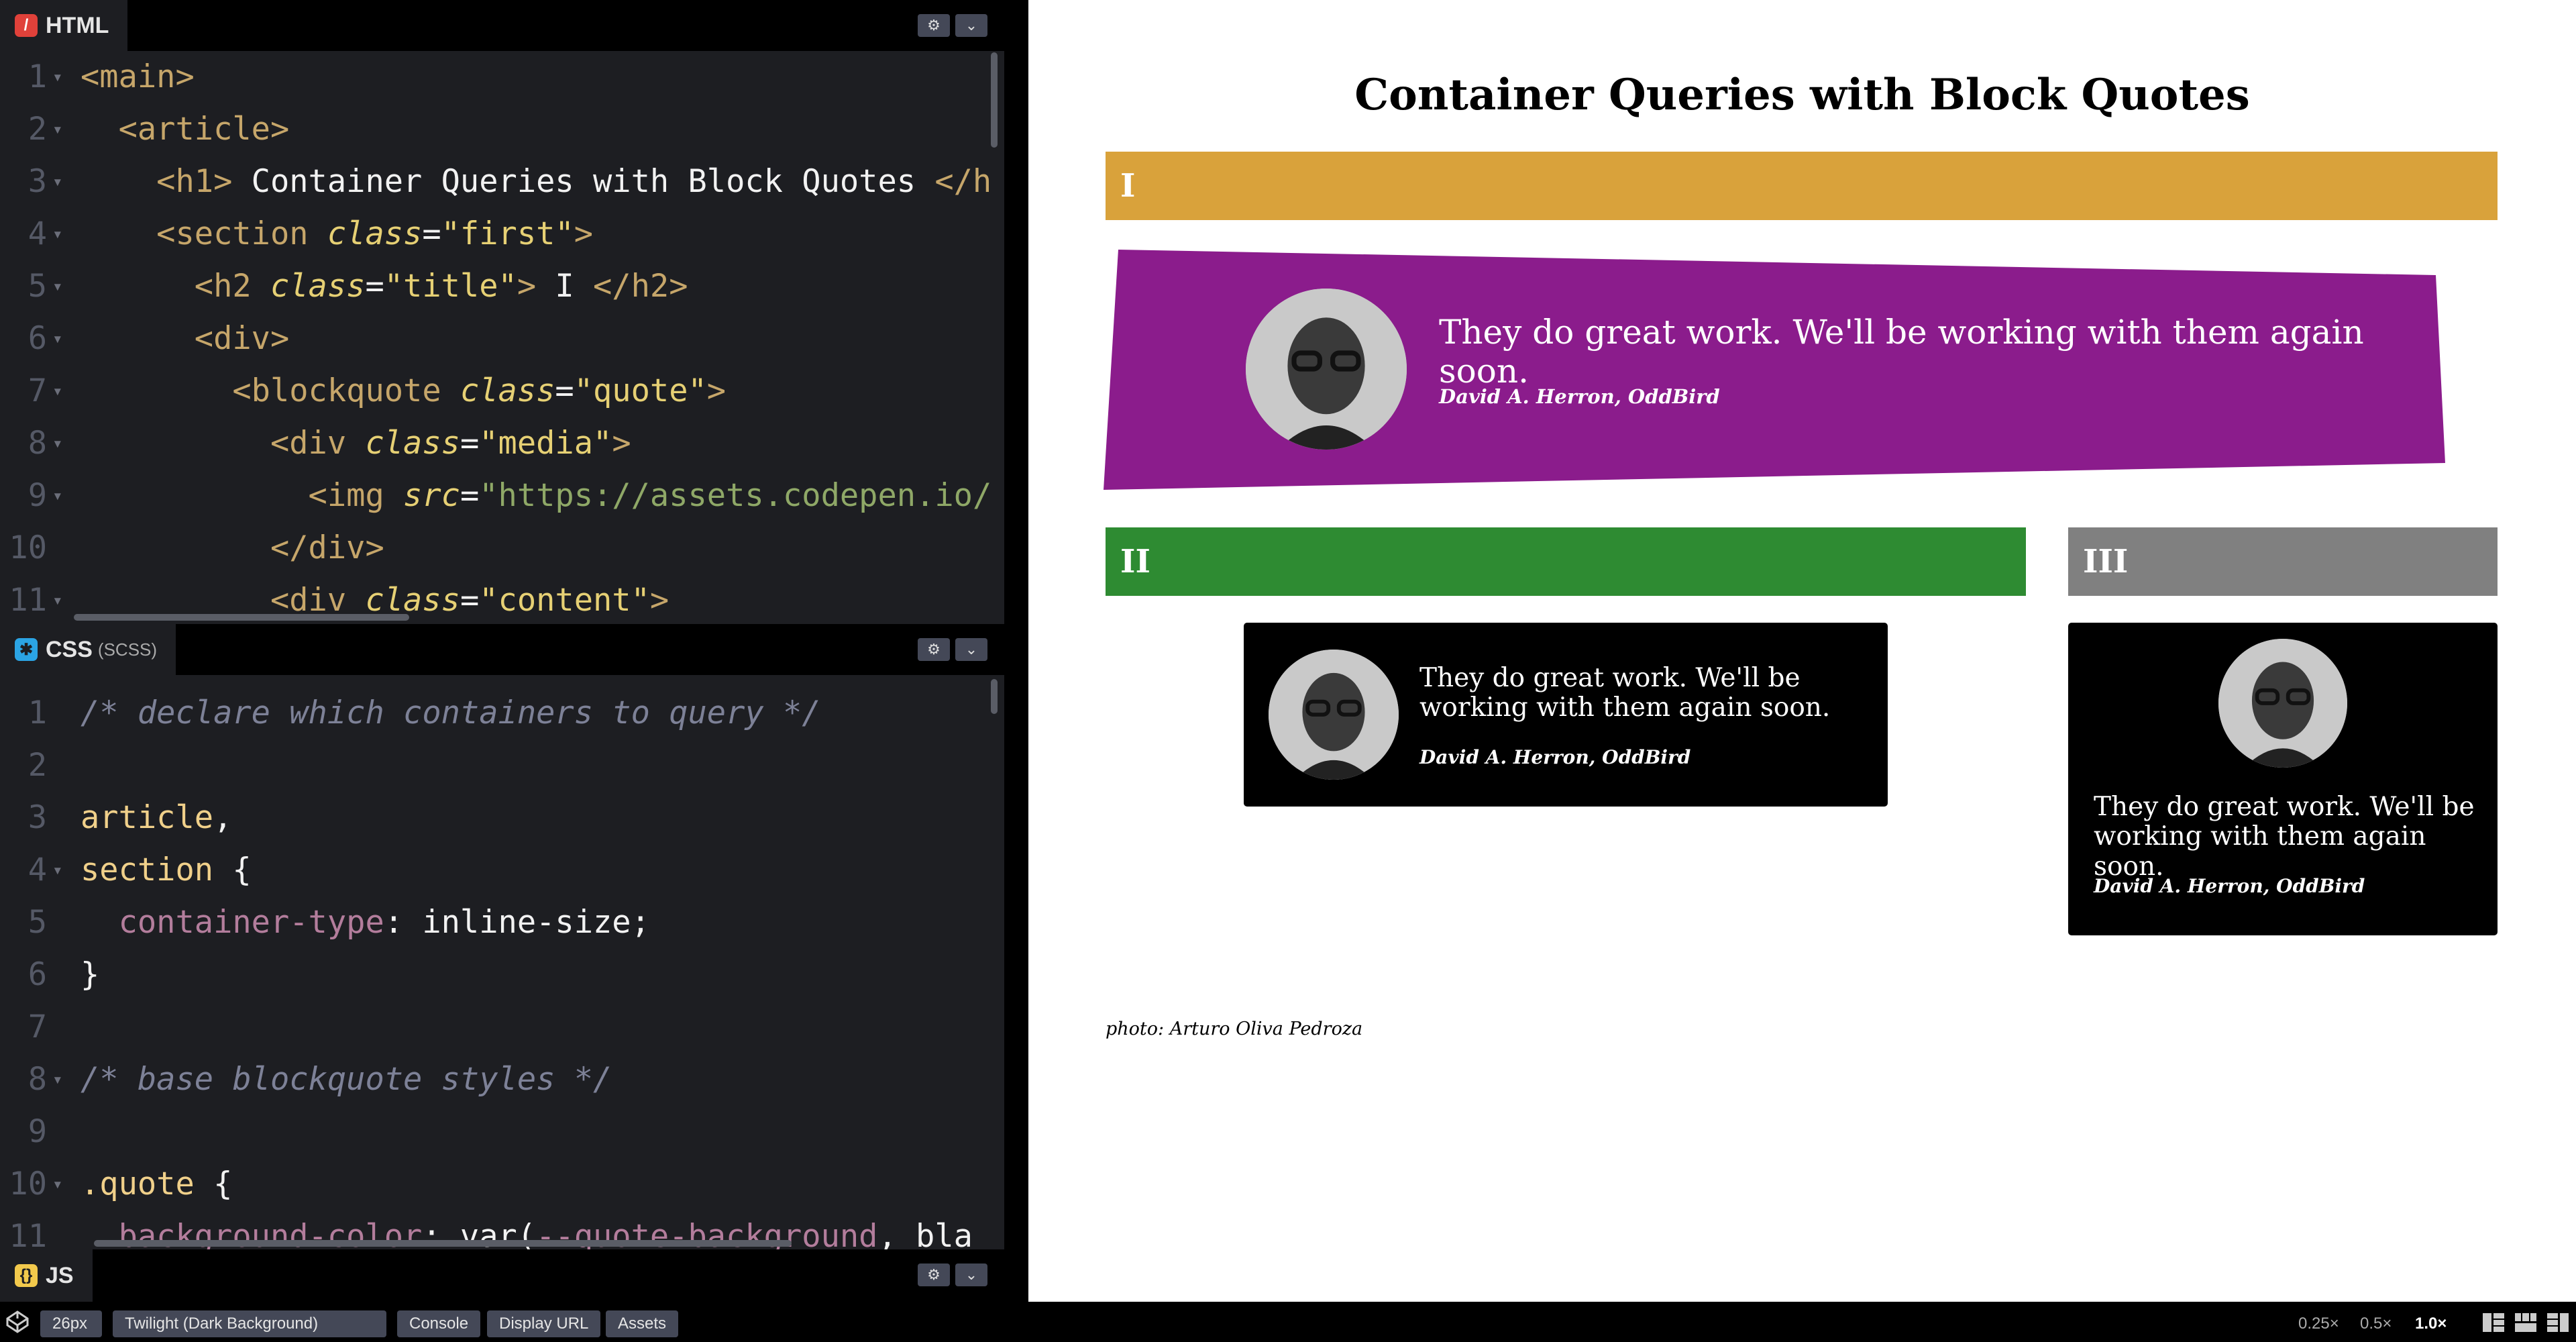 The width and height of the screenshot is (2576, 1342). What do you see at coordinates (37, 922) in the screenshot?
I see `line-number: 5` at bounding box center [37, 922].